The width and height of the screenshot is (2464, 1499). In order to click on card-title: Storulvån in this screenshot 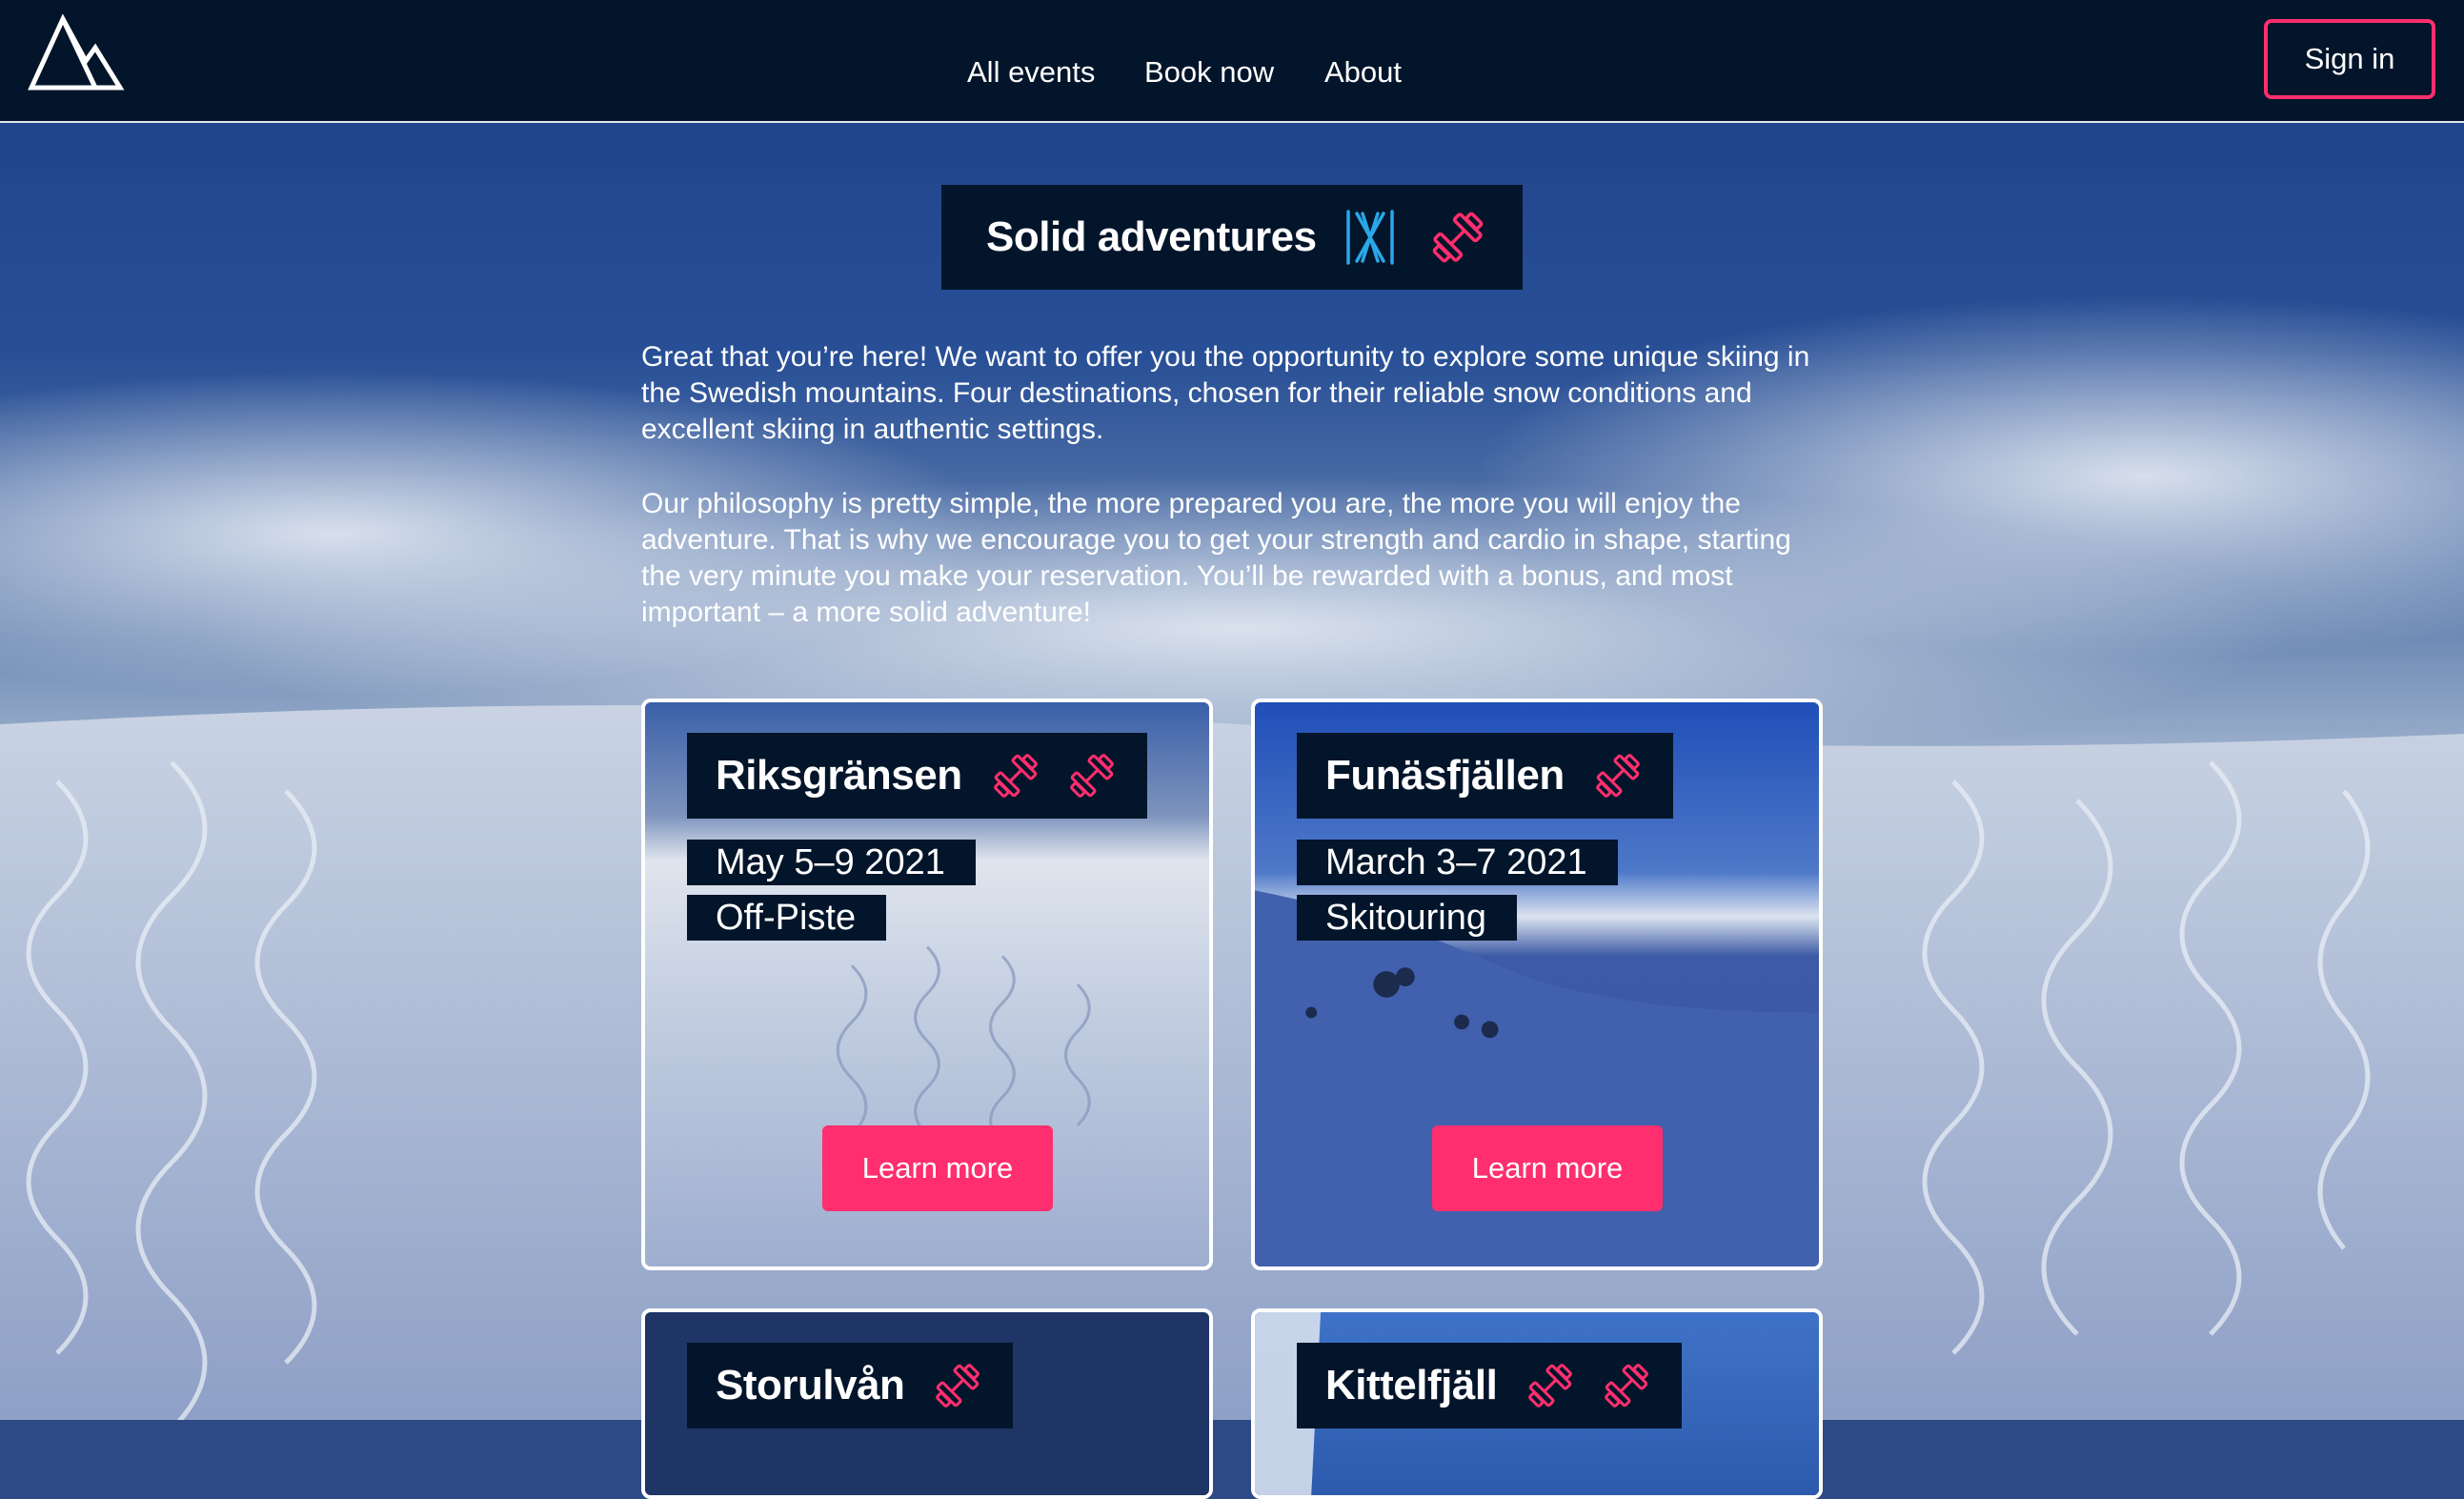, I will do `click(811, 1385)`.